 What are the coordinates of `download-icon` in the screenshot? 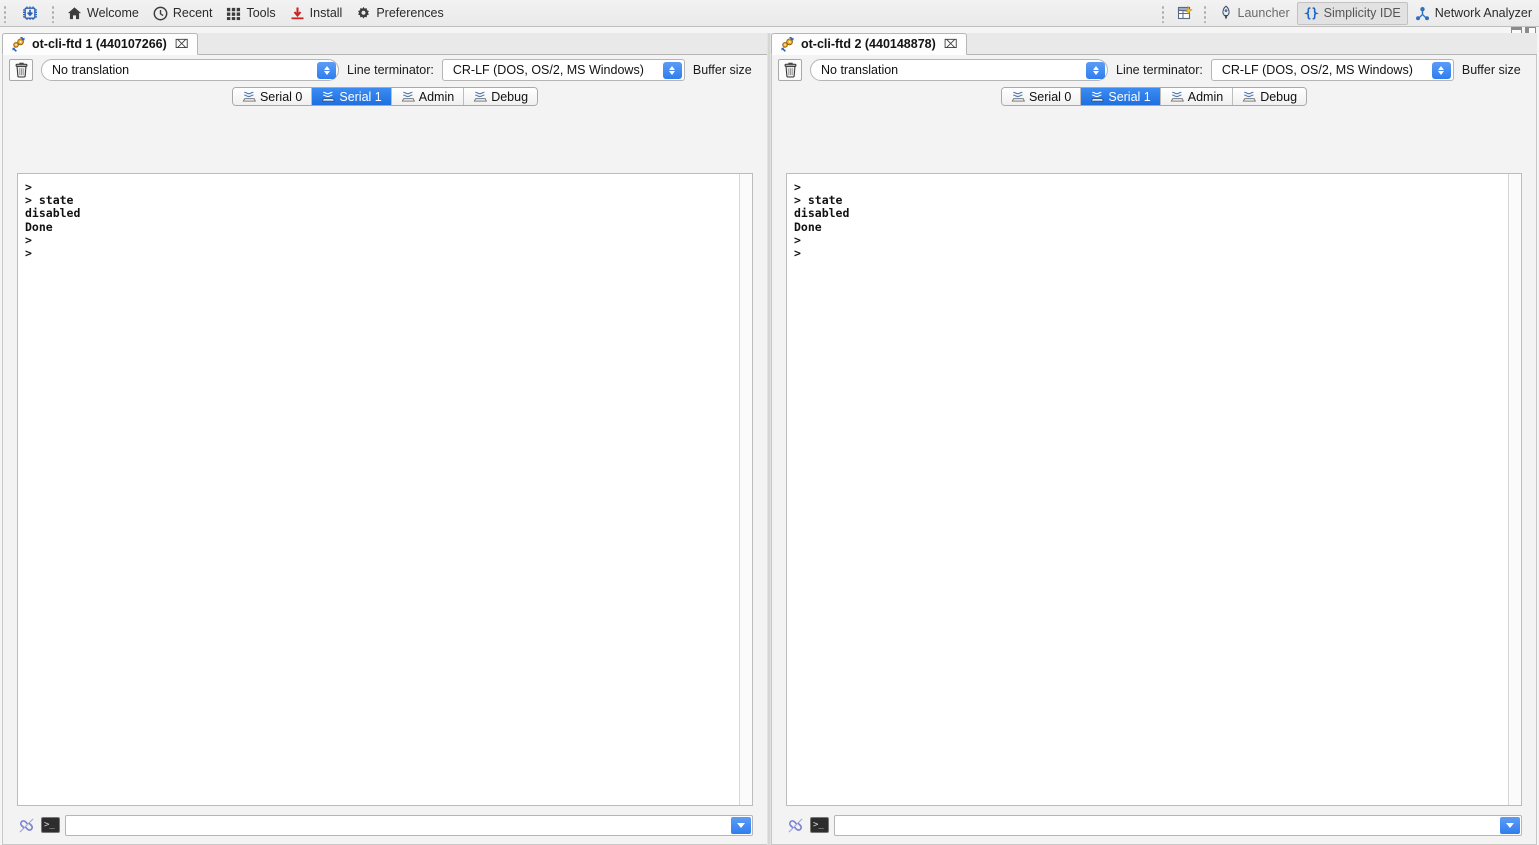 It's located at (297, 13).